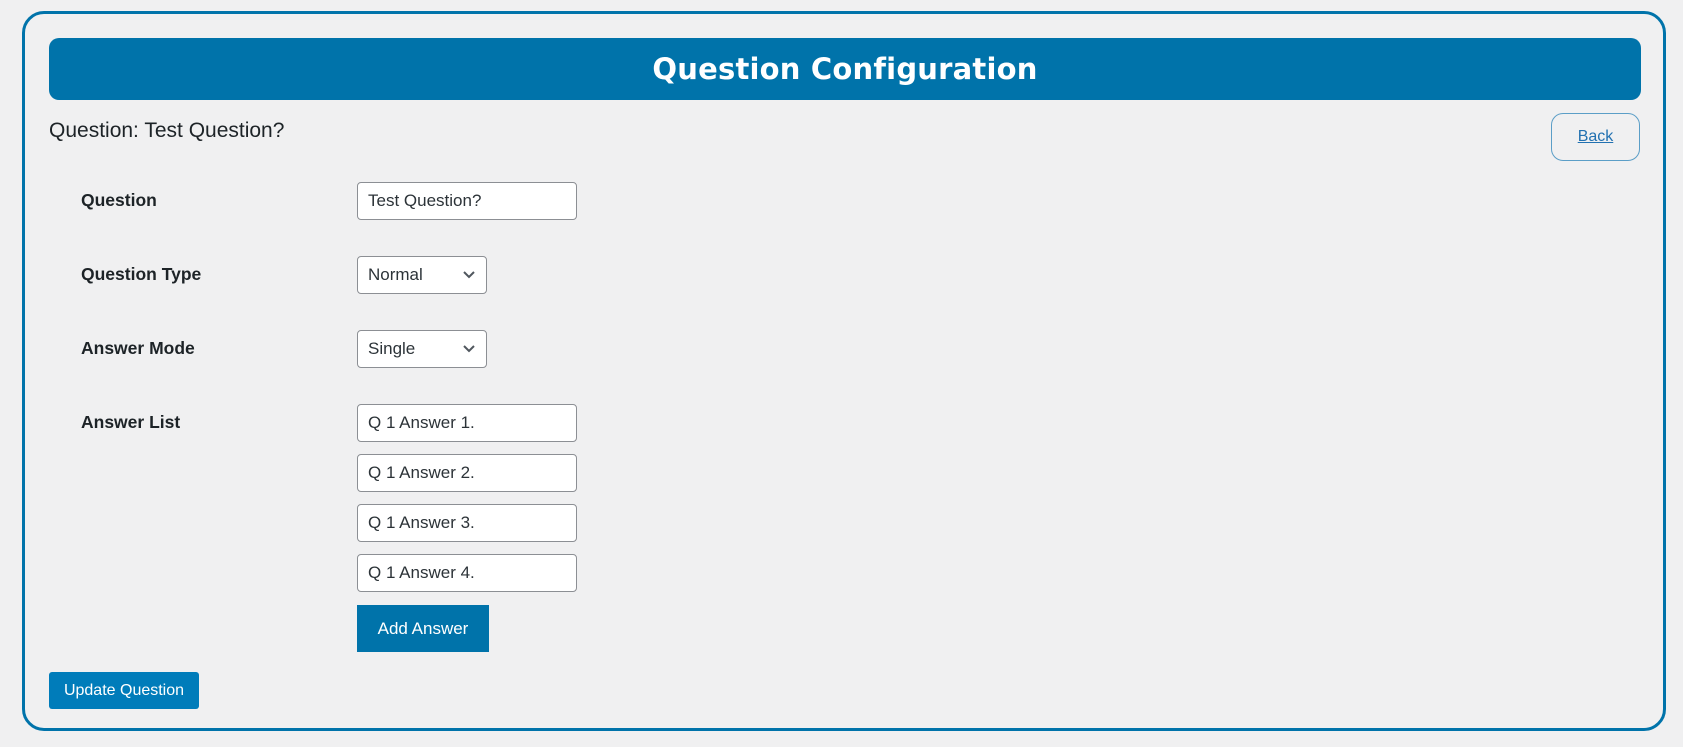  I want to click on answer-mode-select: Single, so click(422, 349).